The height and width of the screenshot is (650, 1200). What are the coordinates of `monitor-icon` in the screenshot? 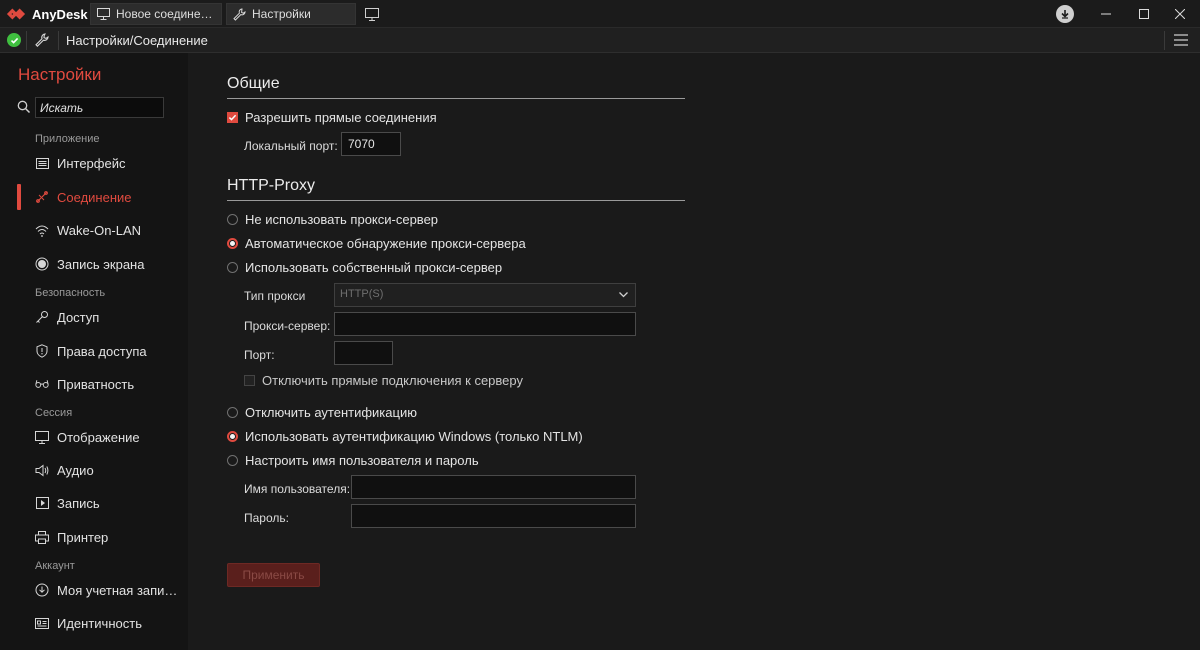 It's located at (103, 14).